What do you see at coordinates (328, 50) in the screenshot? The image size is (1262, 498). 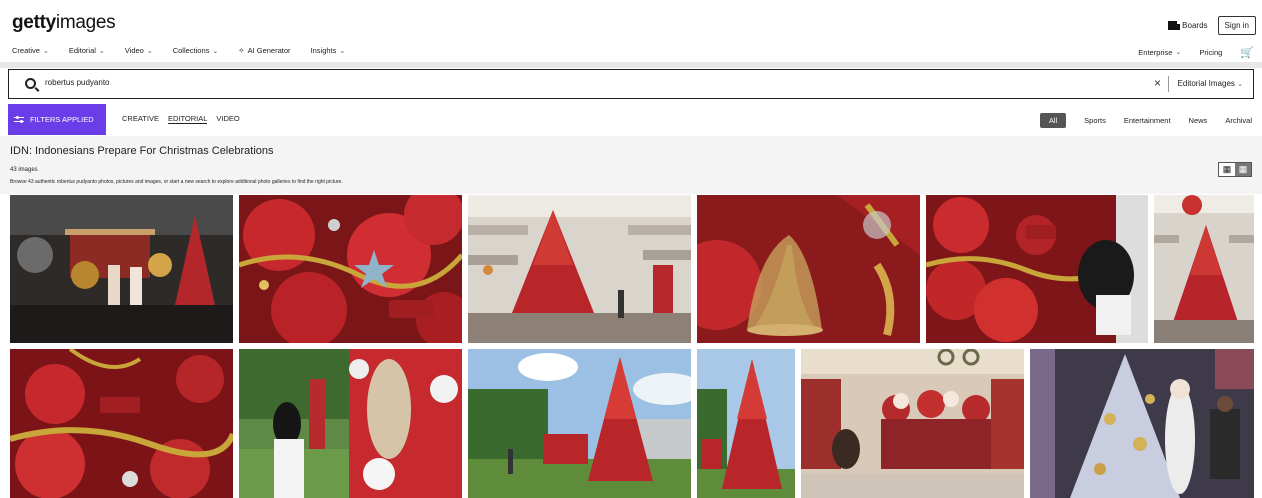 I see `nav-insights: Insights ⌄` at bounding box center [328, 50].